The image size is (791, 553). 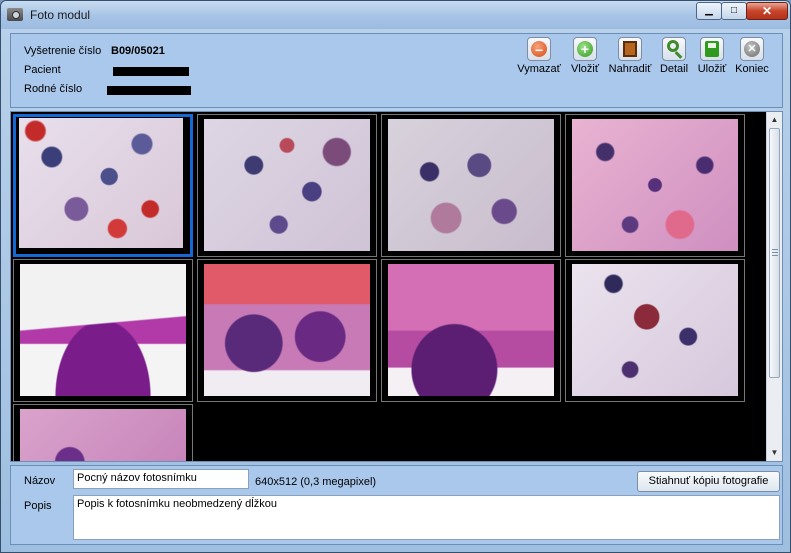 What do you see at coordinates (752, 49) in the screenshot?
I see `exit-icon: ✕` at bounding box center [752, 49].